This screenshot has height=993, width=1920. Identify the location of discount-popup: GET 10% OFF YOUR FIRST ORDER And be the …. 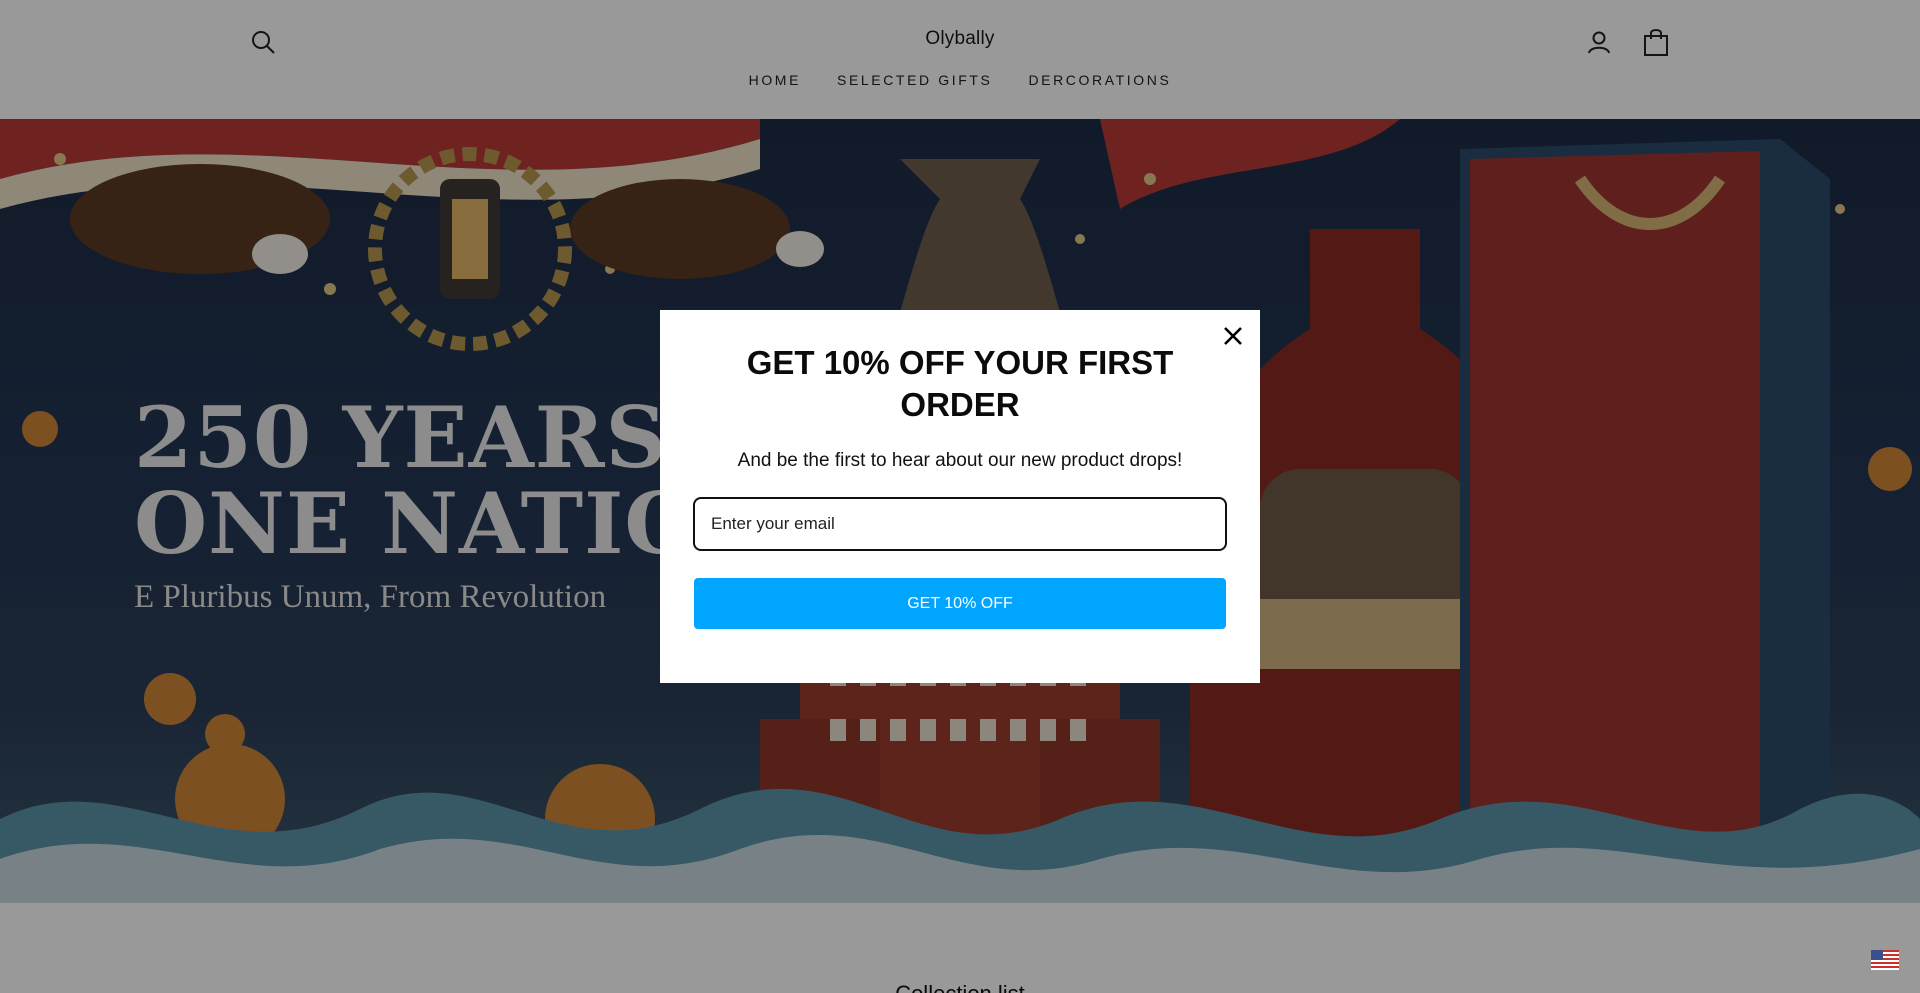
(960, 496).